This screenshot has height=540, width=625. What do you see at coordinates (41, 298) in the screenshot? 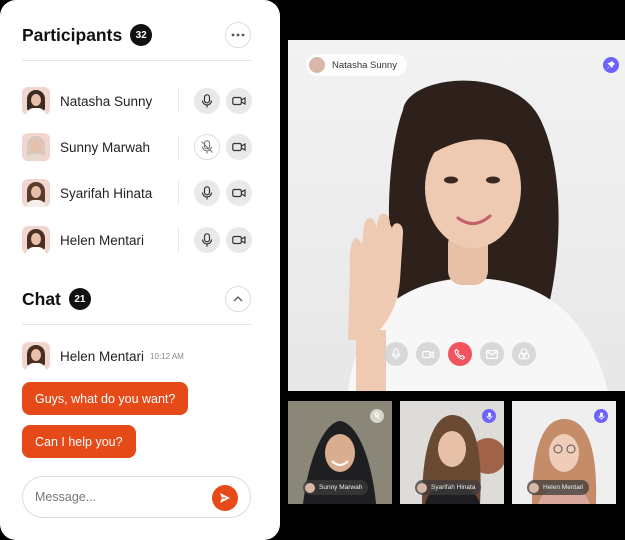
I see `chat-title: Chat` at bounding box center [41, 298].